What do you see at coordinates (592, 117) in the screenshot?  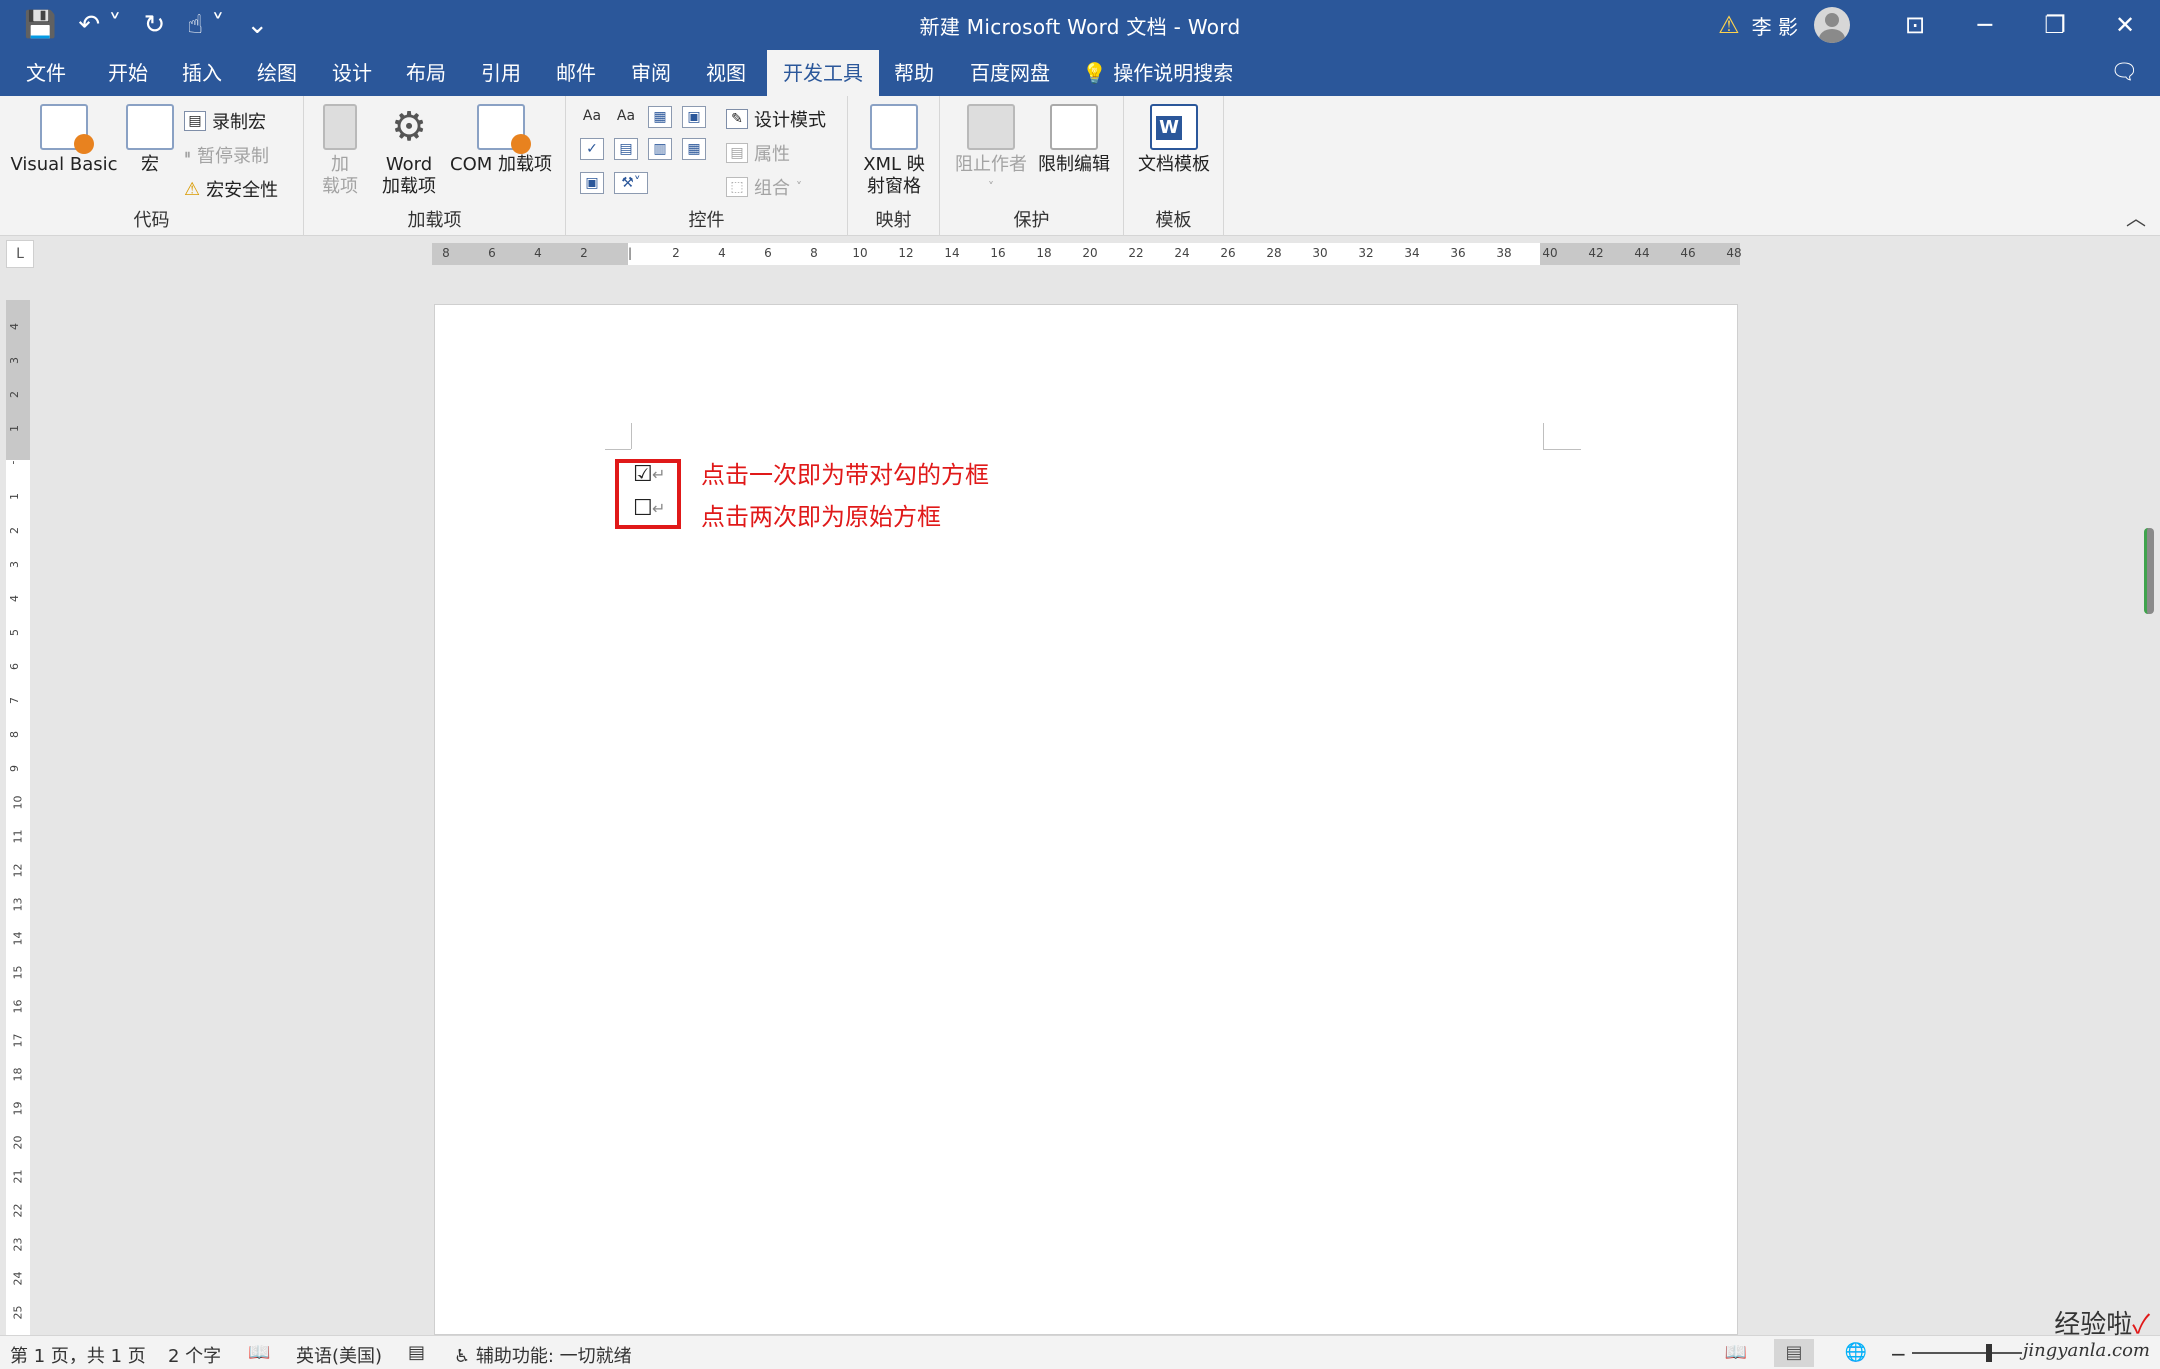 I see `rich-text-control-icon: Aa` at bounding box center [592, 117].